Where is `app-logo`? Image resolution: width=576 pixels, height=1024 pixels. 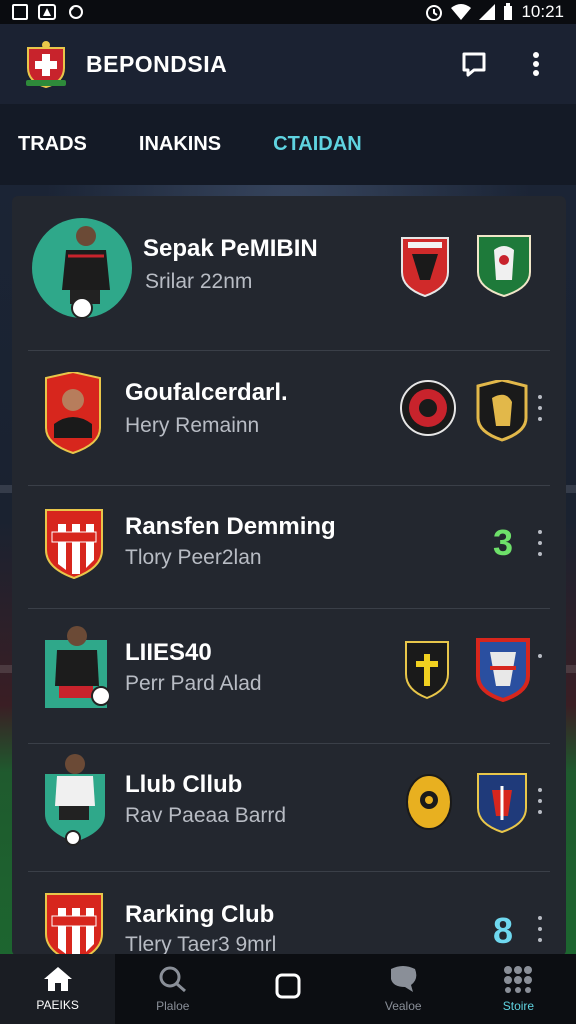
app-logo is located at coordinates (46, 64).